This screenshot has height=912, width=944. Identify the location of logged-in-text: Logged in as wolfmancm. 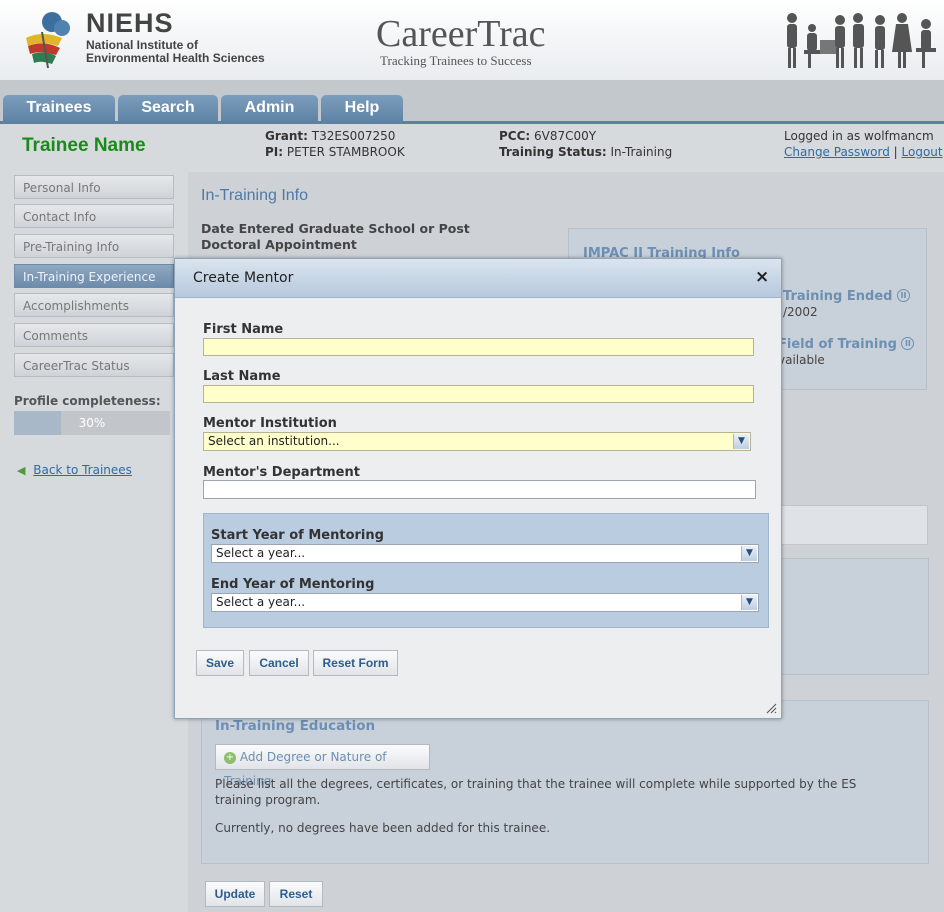
(859, 136).